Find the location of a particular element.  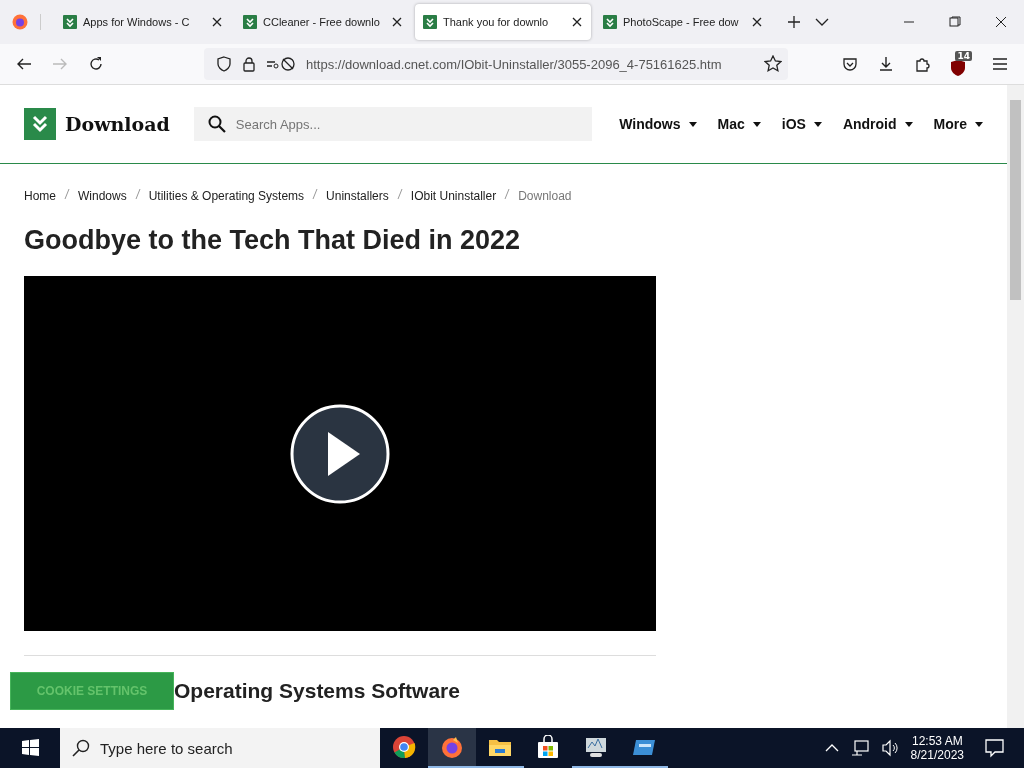

extension-badge: 14 is located at coordinates (963, 56).